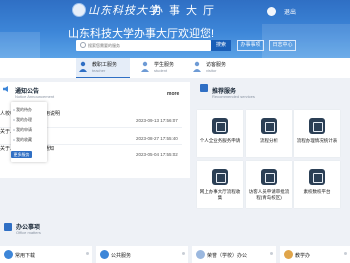  What do you see at coordinates (148, 45) in the screenshot?
I see `search-input` at bounding box center [148, 45].